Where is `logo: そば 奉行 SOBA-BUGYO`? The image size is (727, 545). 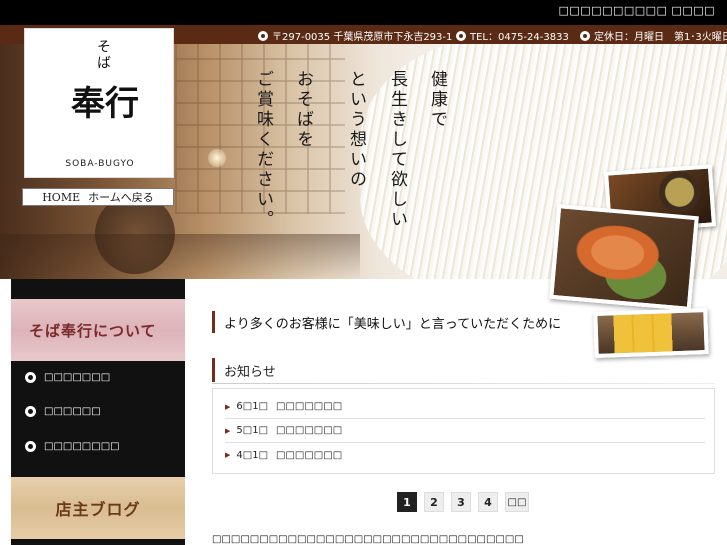
logo: そば 奉行 SOBA-BUGYO is located at coordinates (99, 103).